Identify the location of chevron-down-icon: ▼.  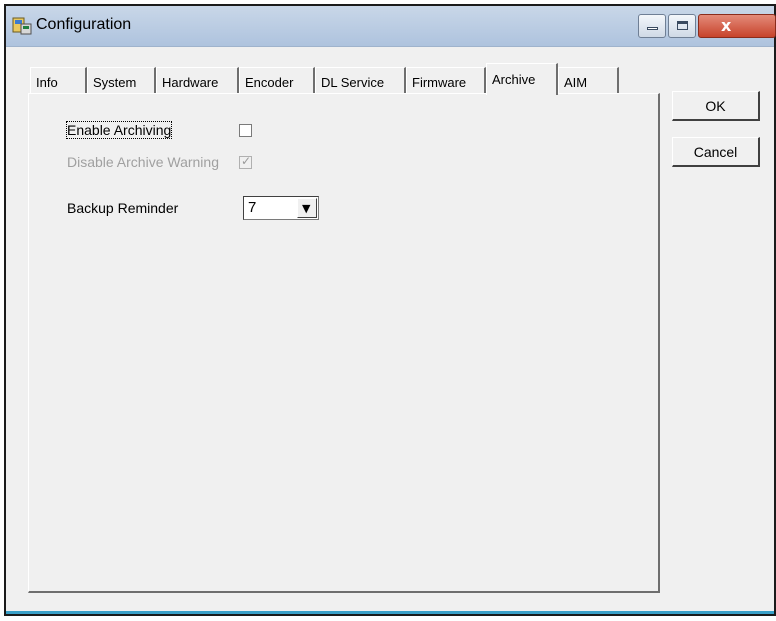
(306, 208).